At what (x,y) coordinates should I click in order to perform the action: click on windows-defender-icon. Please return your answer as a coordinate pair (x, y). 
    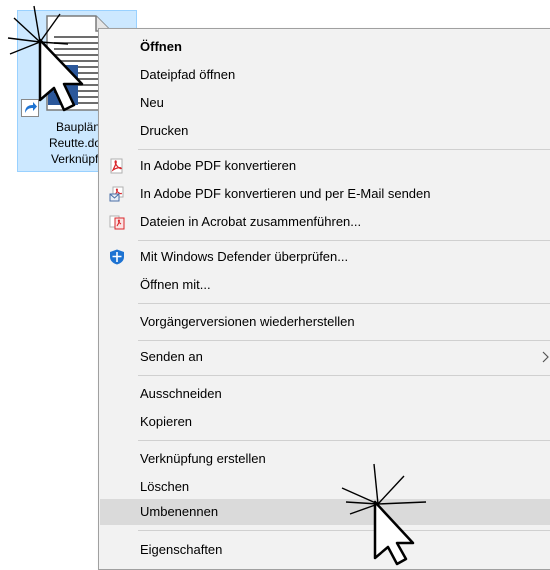
    Looking at the image, I should click on (117, 257).